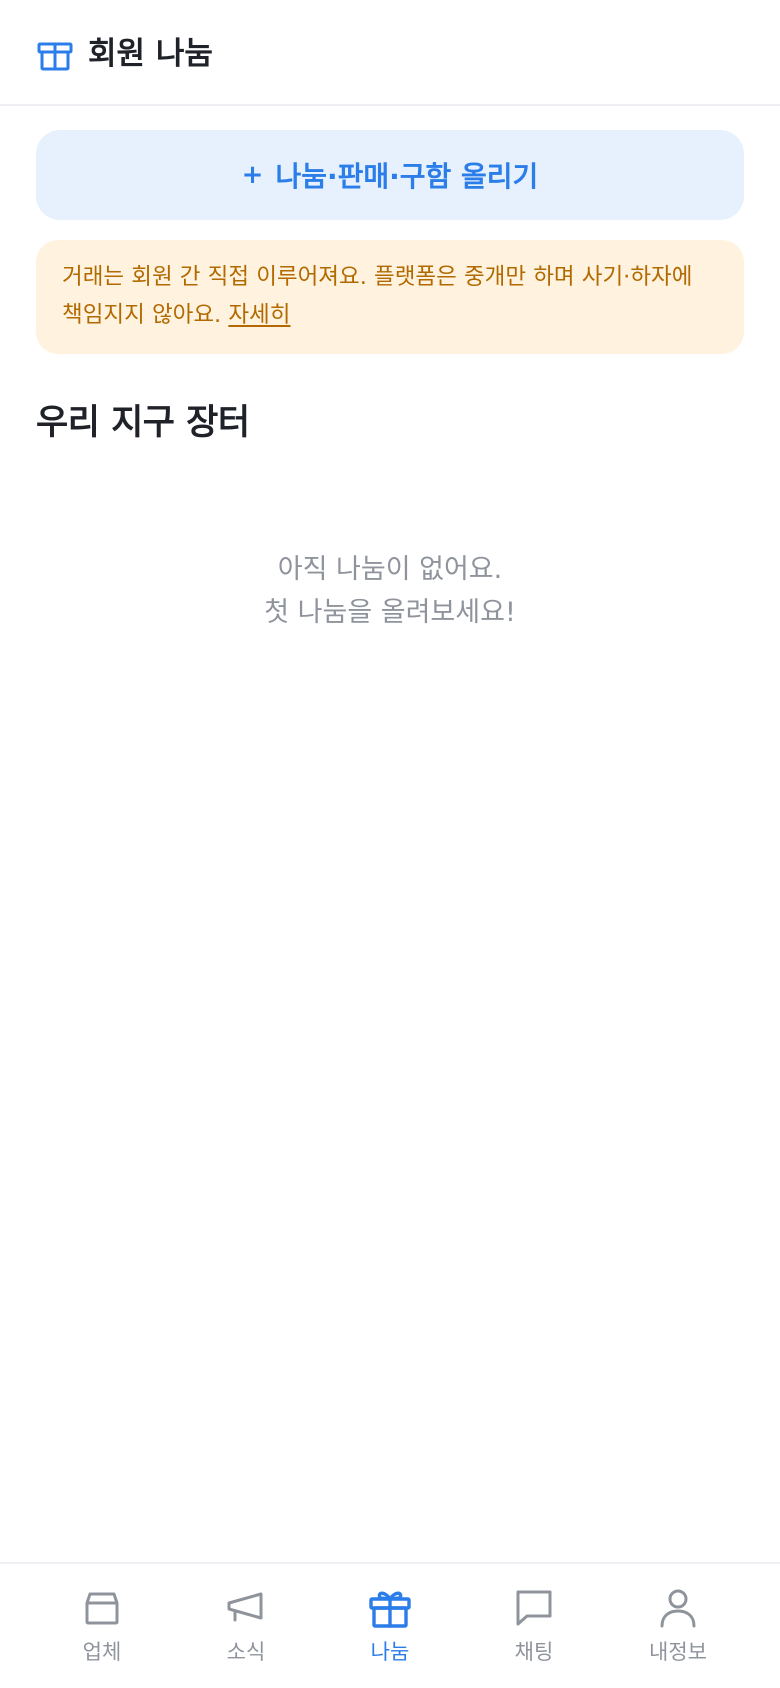  Describe the element at coordinates (246, 1652) in the screenshot. I see `nav-label-news: 소식` at that location.